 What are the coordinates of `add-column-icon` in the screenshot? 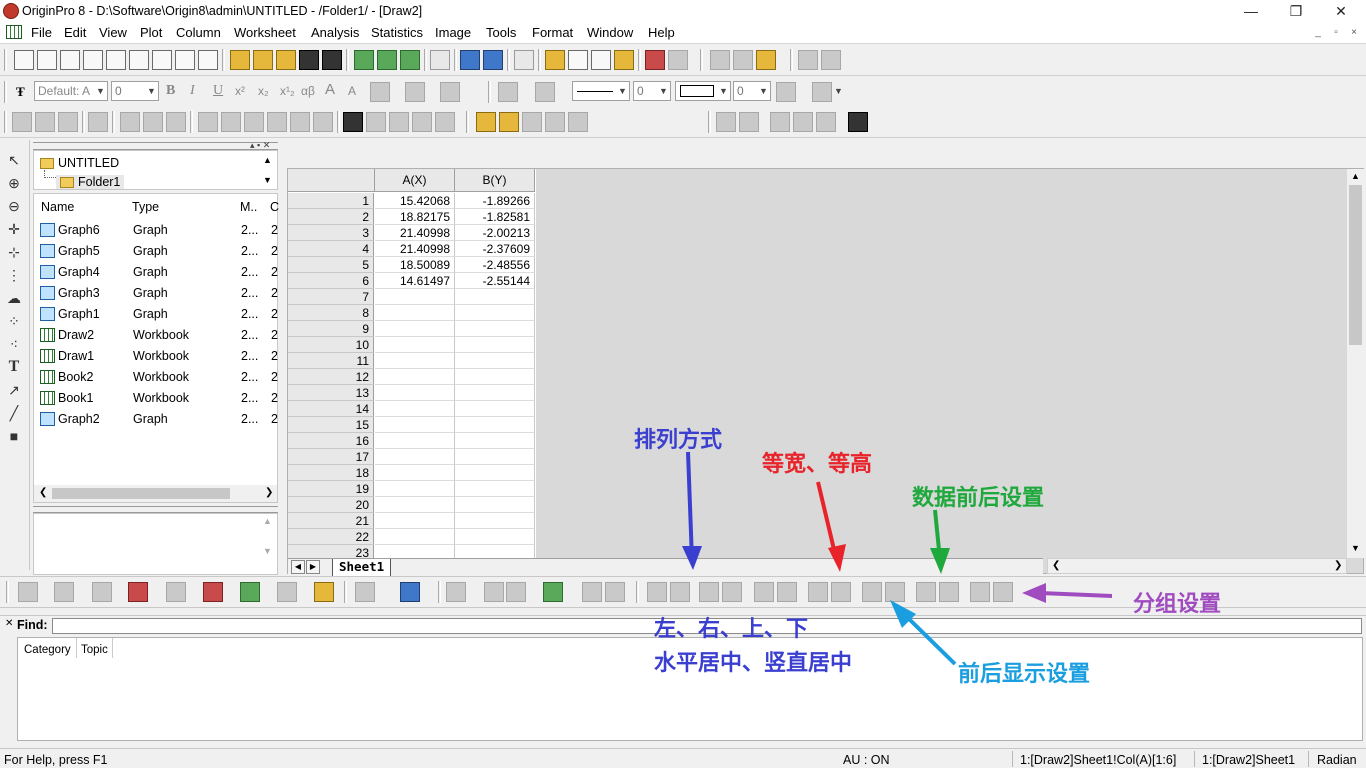 It's located at (376, 122).